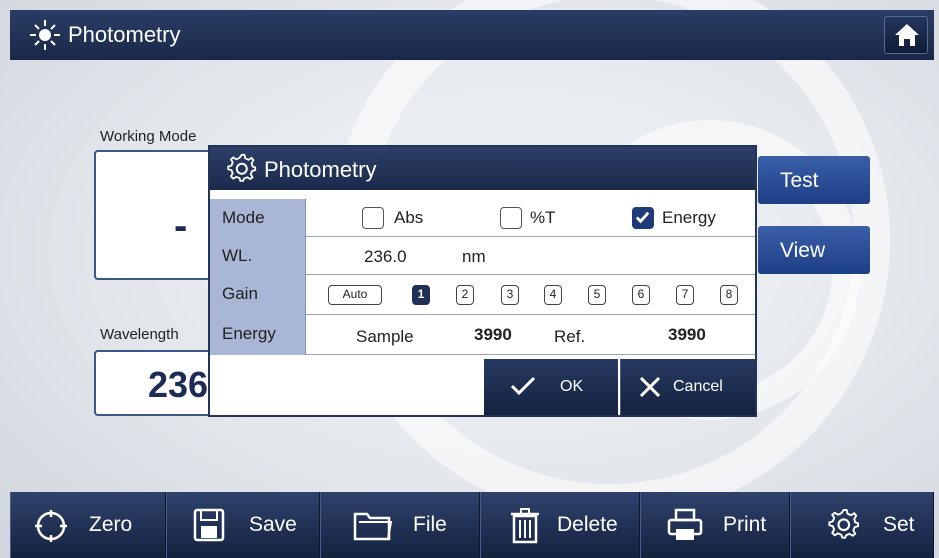 This screenshot has height=558, width=939. What do you see at coordinates (385, 257) in the screenshot?
I see `wl-value-field: 236.0` at bounding box center [385, 257].